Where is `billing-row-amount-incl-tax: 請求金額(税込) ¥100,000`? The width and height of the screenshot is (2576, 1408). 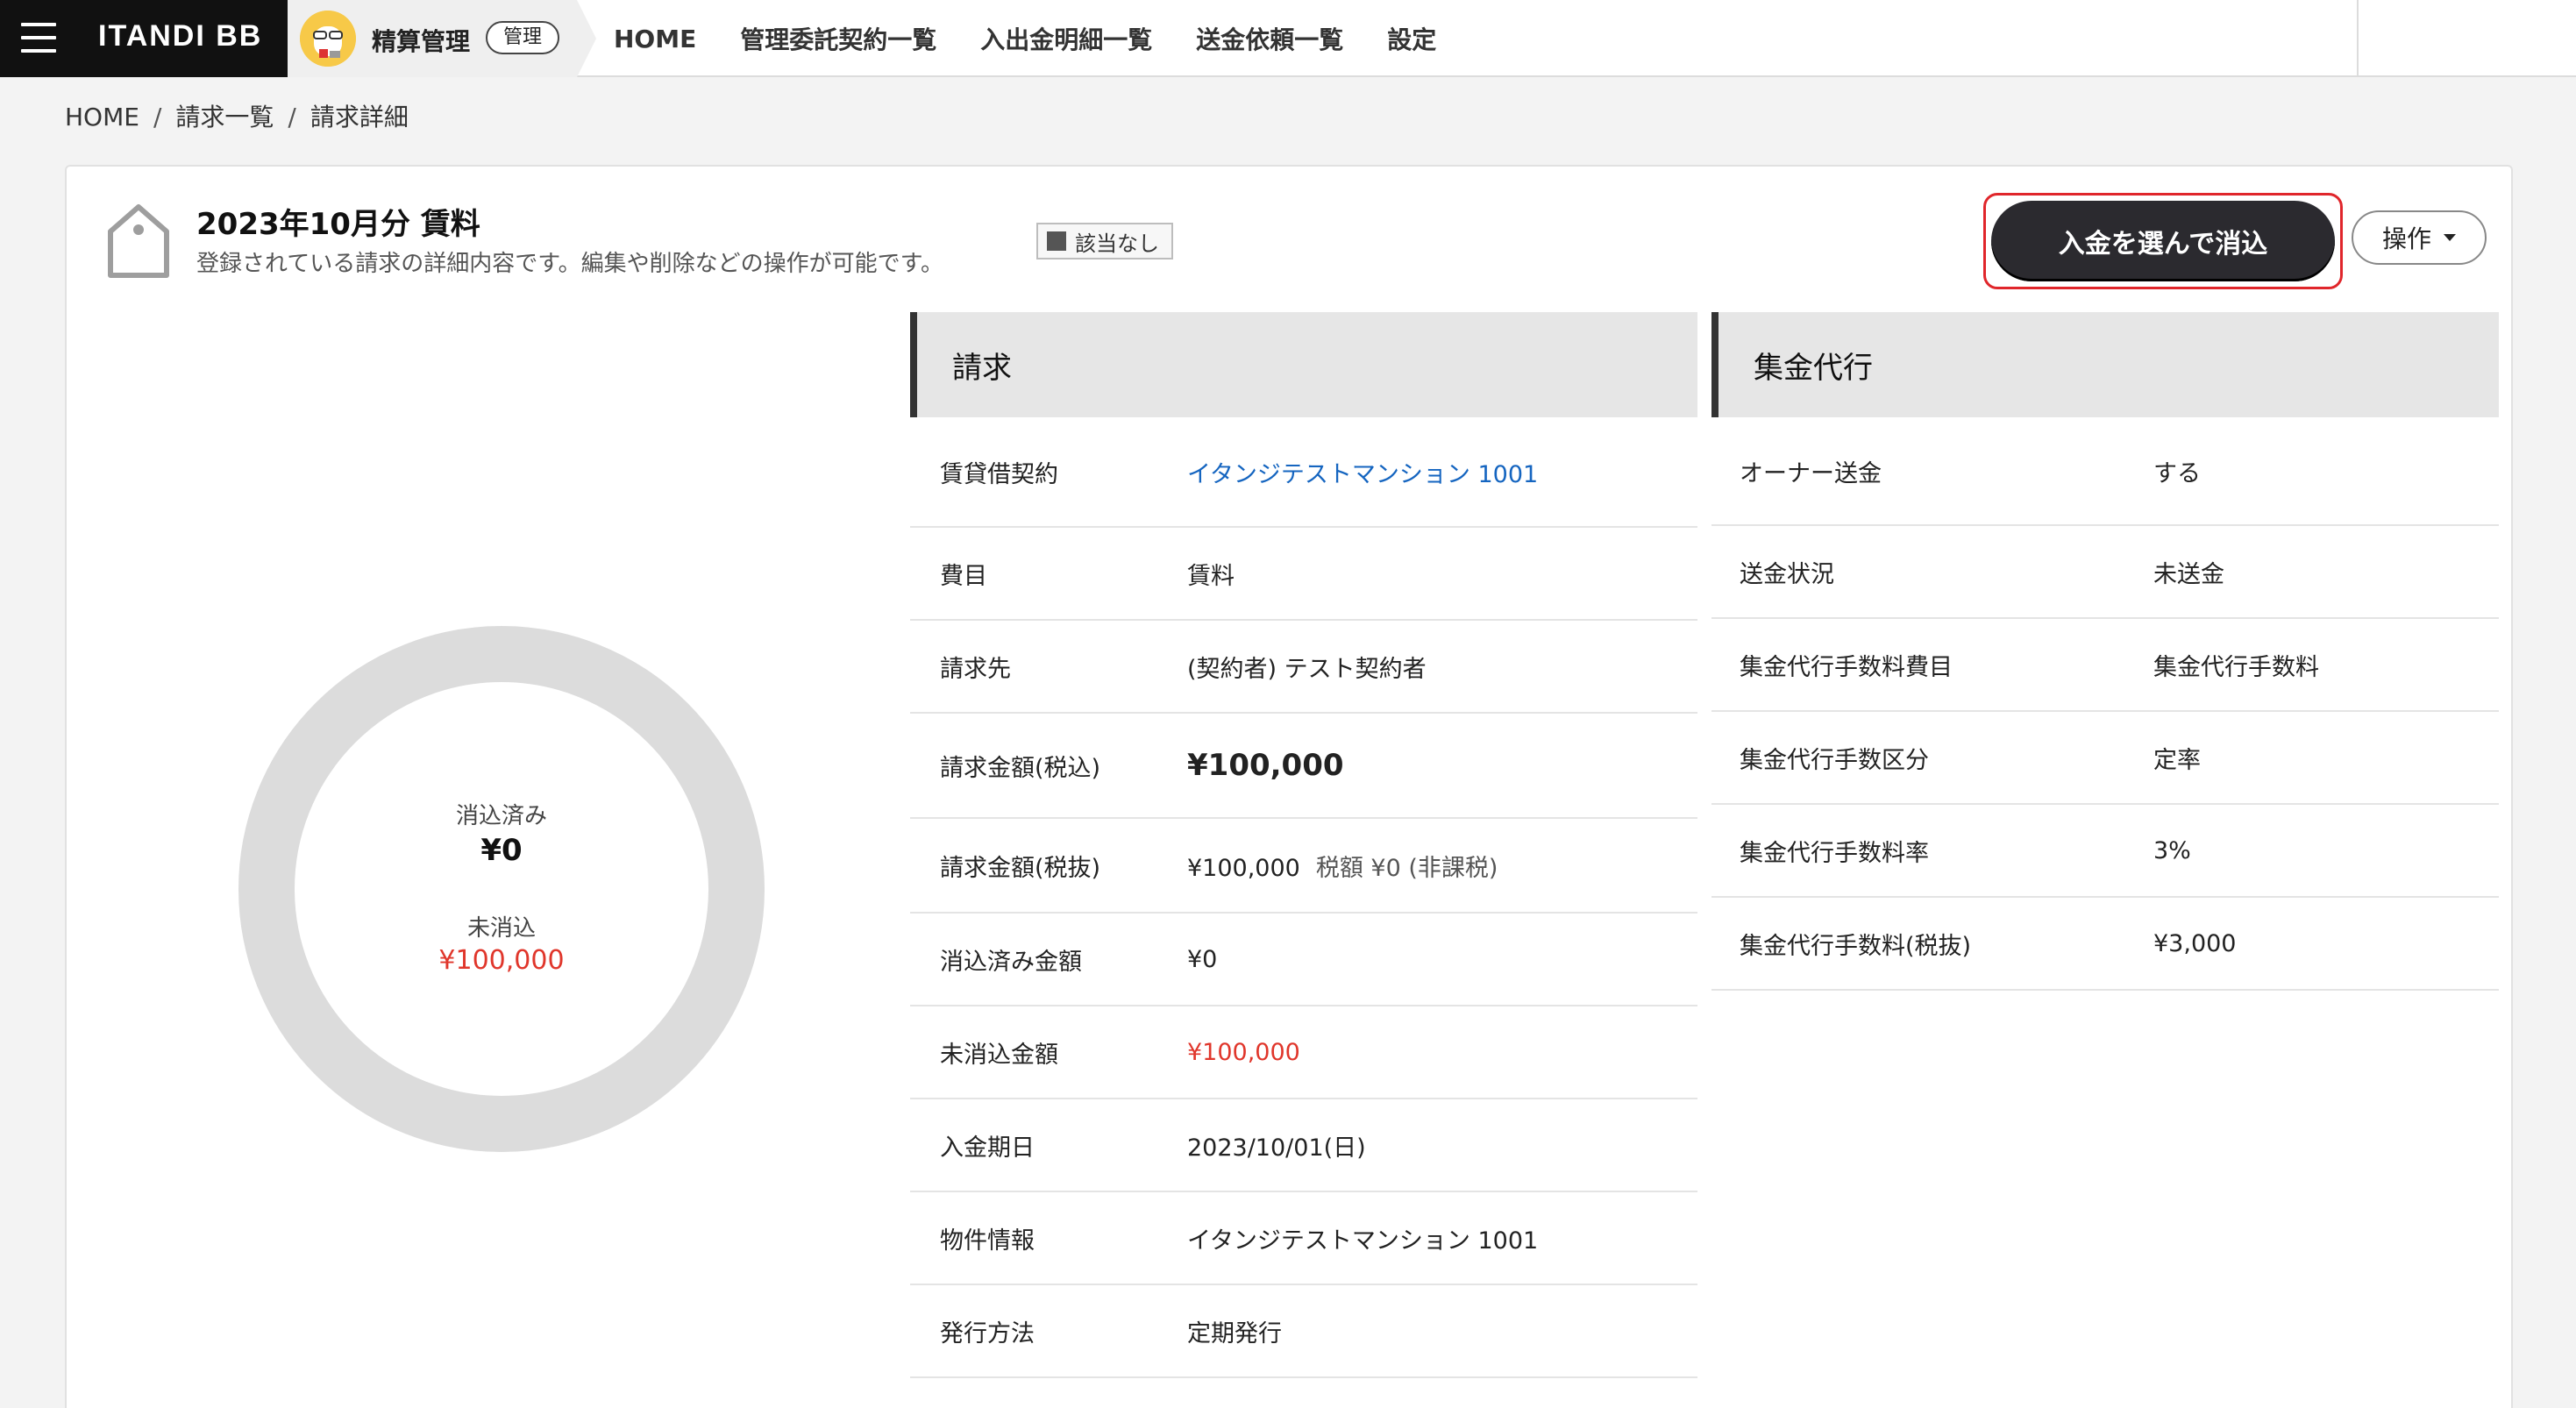
billing-row-amount-incl-tax: 請求金額(税込) ¥100,000 is located at coordinates (1303, 766).